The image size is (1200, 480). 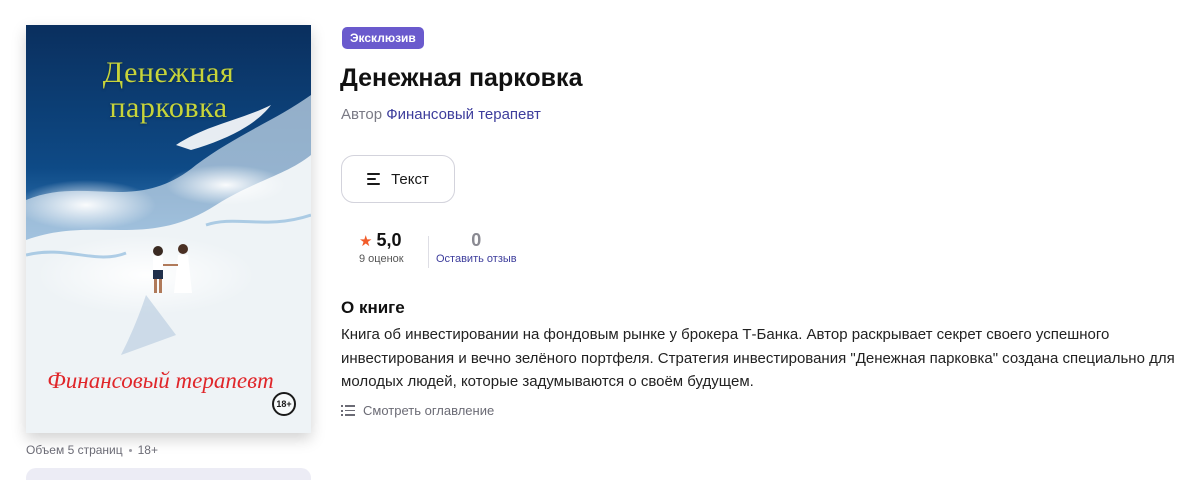 What do you see at coordinates (362, 114) in the screenshot?
I see `author-prefix: Автор` at bounding box center [362, 114].